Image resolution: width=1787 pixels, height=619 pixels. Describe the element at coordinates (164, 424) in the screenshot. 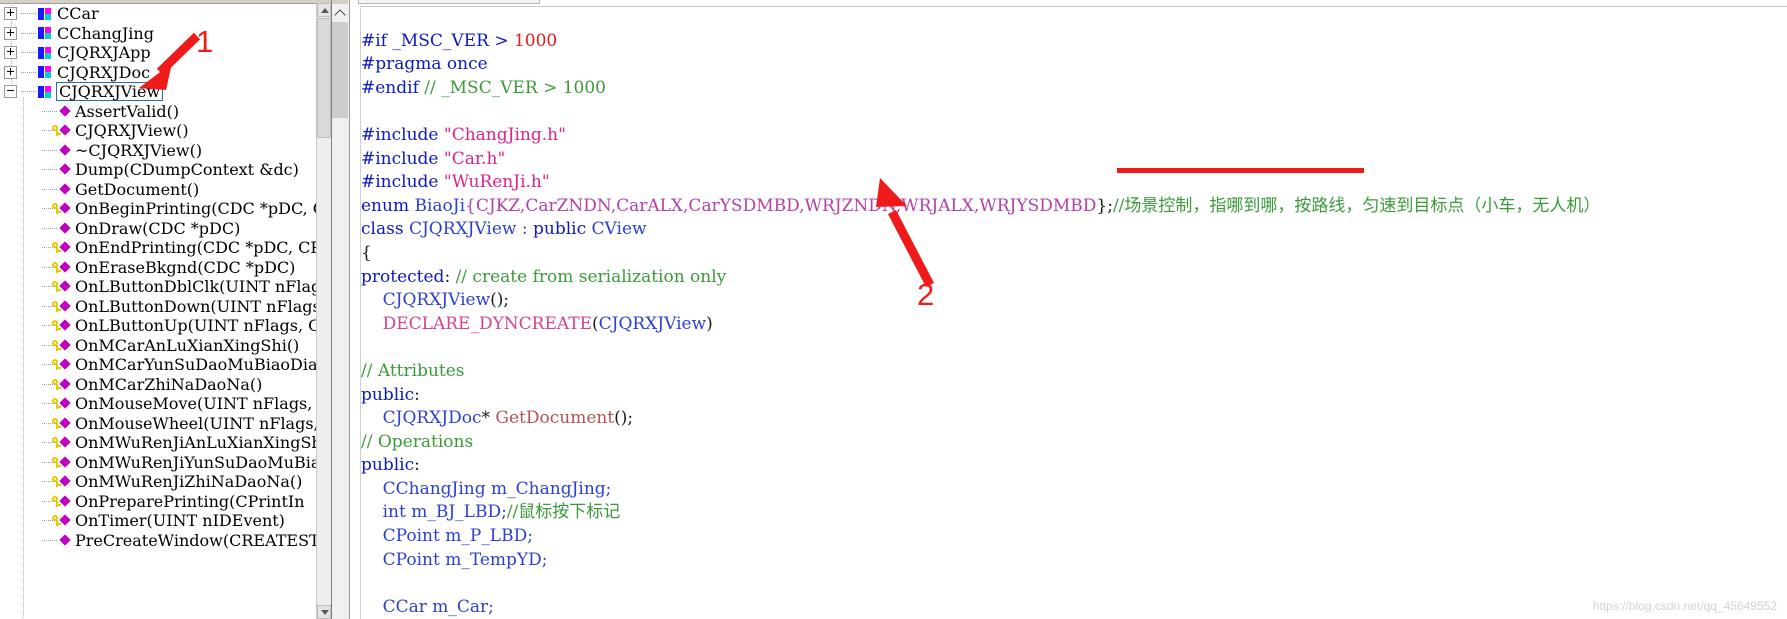

I see `tree-item-onmousewheeluintnflags: OnMouseWheel(UINT nFlags, ;` at that location.